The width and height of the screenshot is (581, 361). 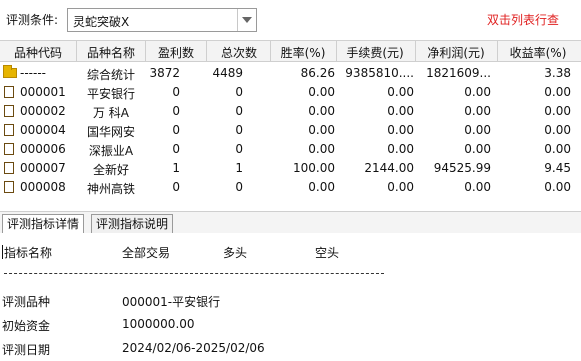 I want to click on cell-code: ------, so click(x=33, y=73).